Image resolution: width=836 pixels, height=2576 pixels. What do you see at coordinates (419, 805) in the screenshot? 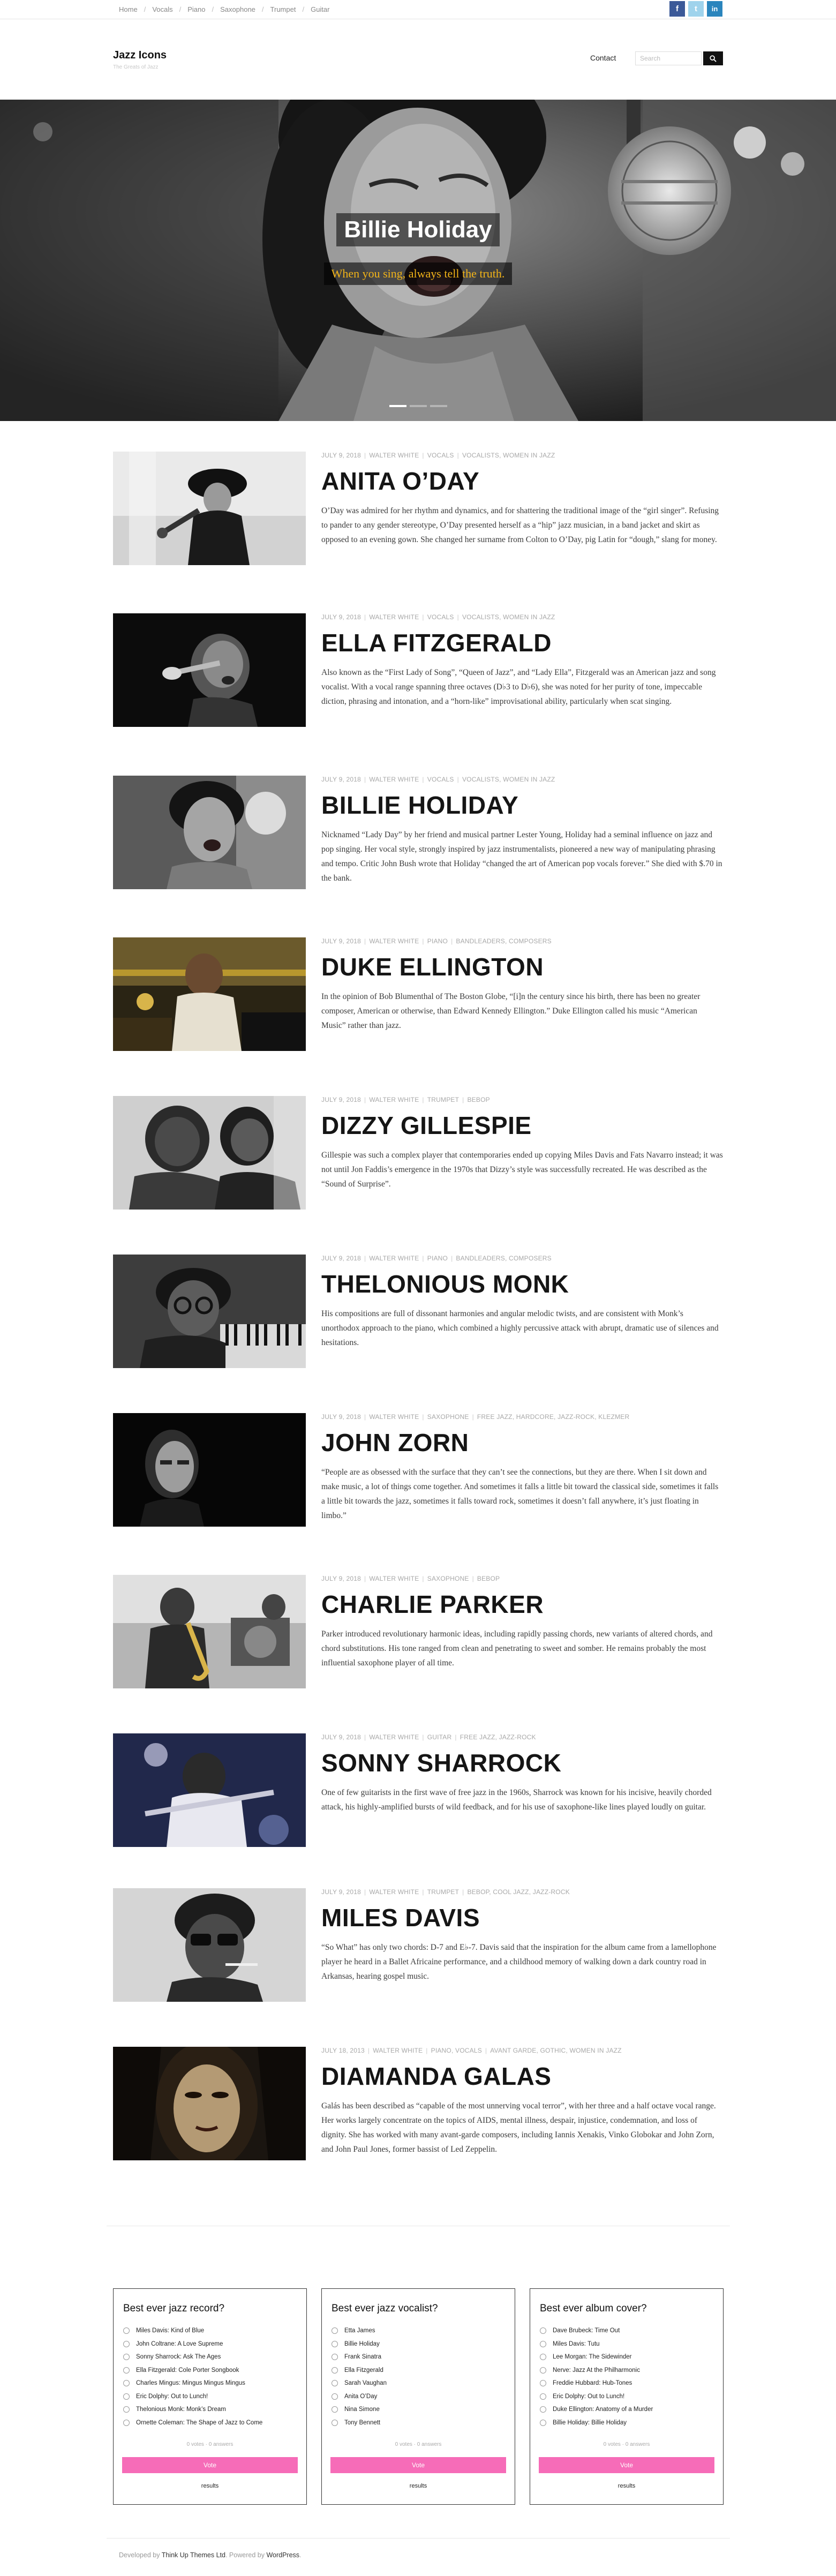
I see `post-title: BILLIE HOLIDAY` at bounding box center [419, 805].